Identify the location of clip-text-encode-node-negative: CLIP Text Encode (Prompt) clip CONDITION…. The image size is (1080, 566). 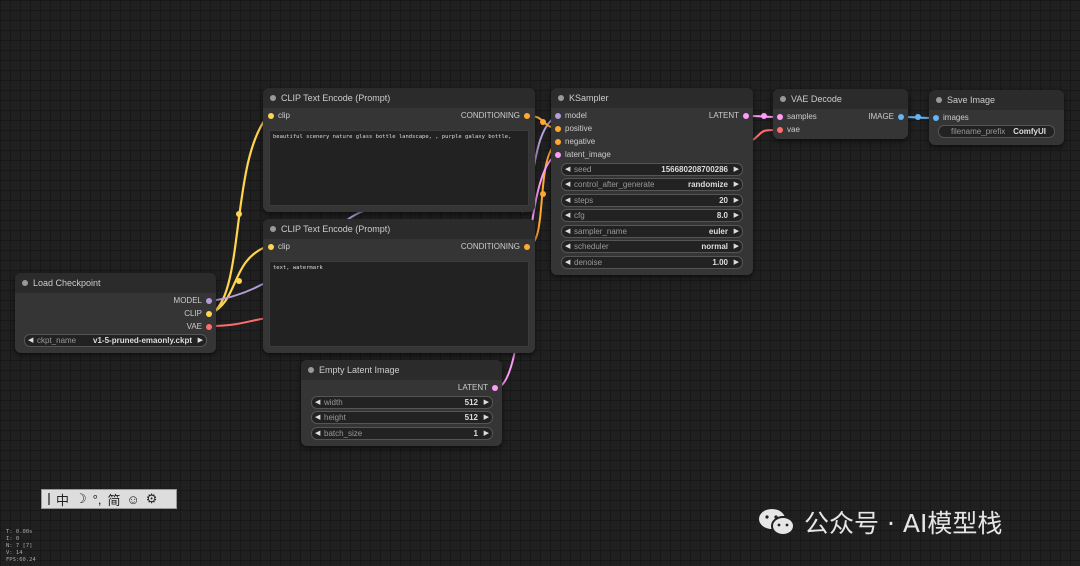
(399, 286).